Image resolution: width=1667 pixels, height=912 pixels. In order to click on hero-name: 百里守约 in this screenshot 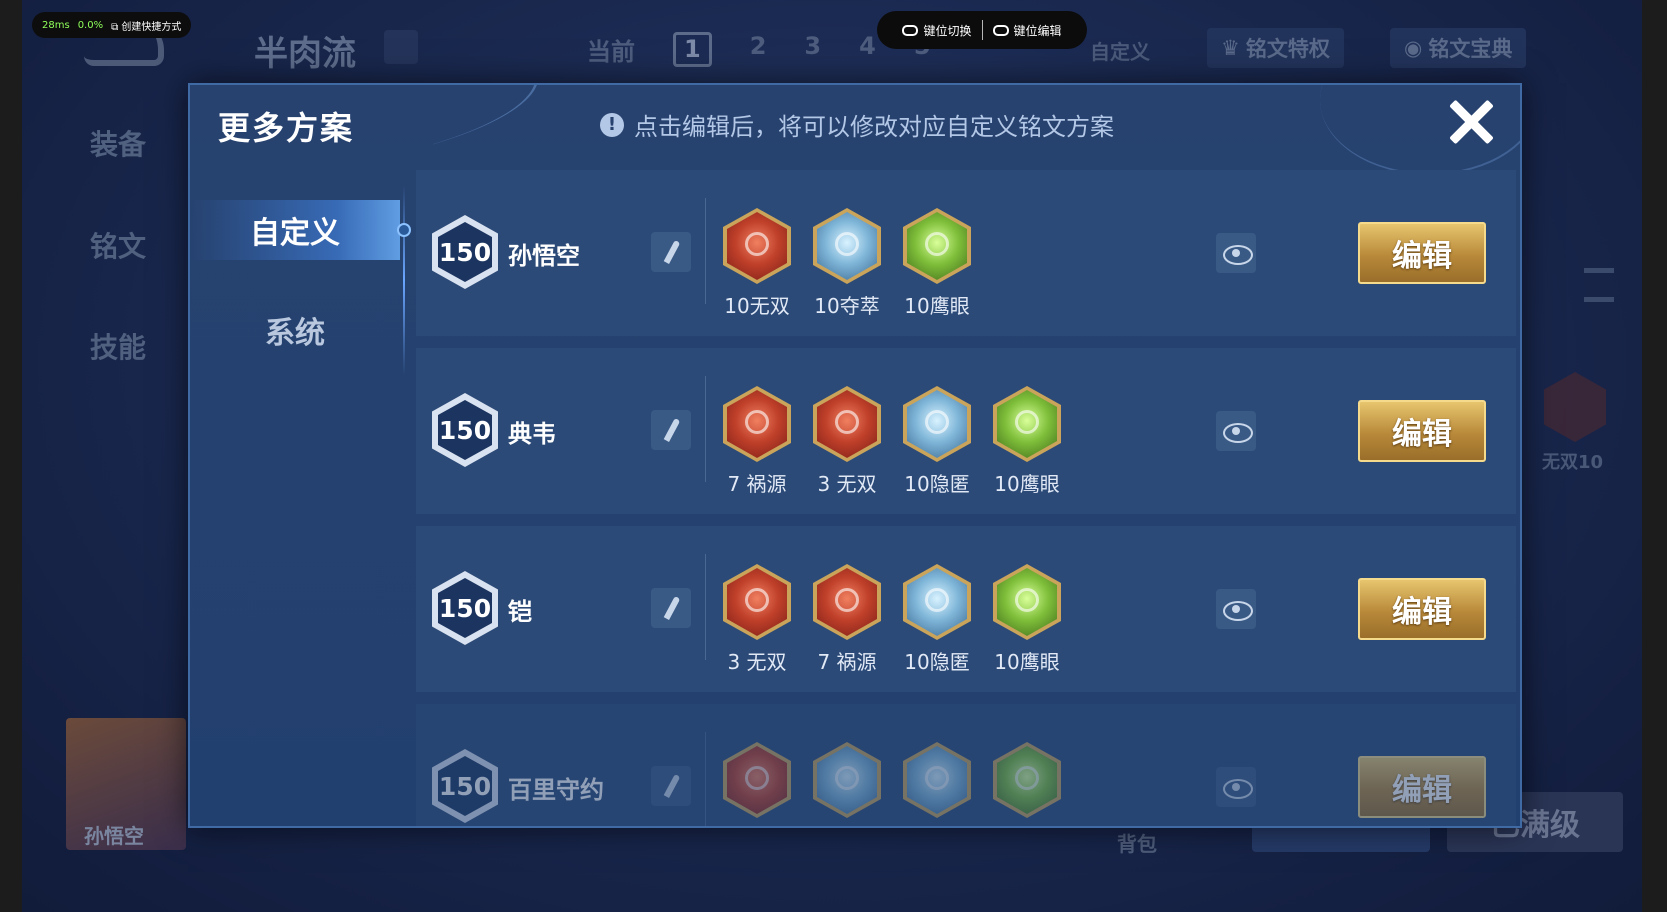, I will do `click(556, 790)`.